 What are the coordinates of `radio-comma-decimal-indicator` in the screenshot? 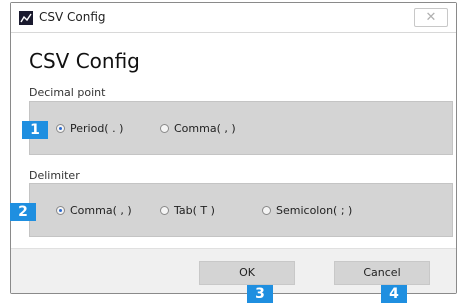 It's located at (164, 128).